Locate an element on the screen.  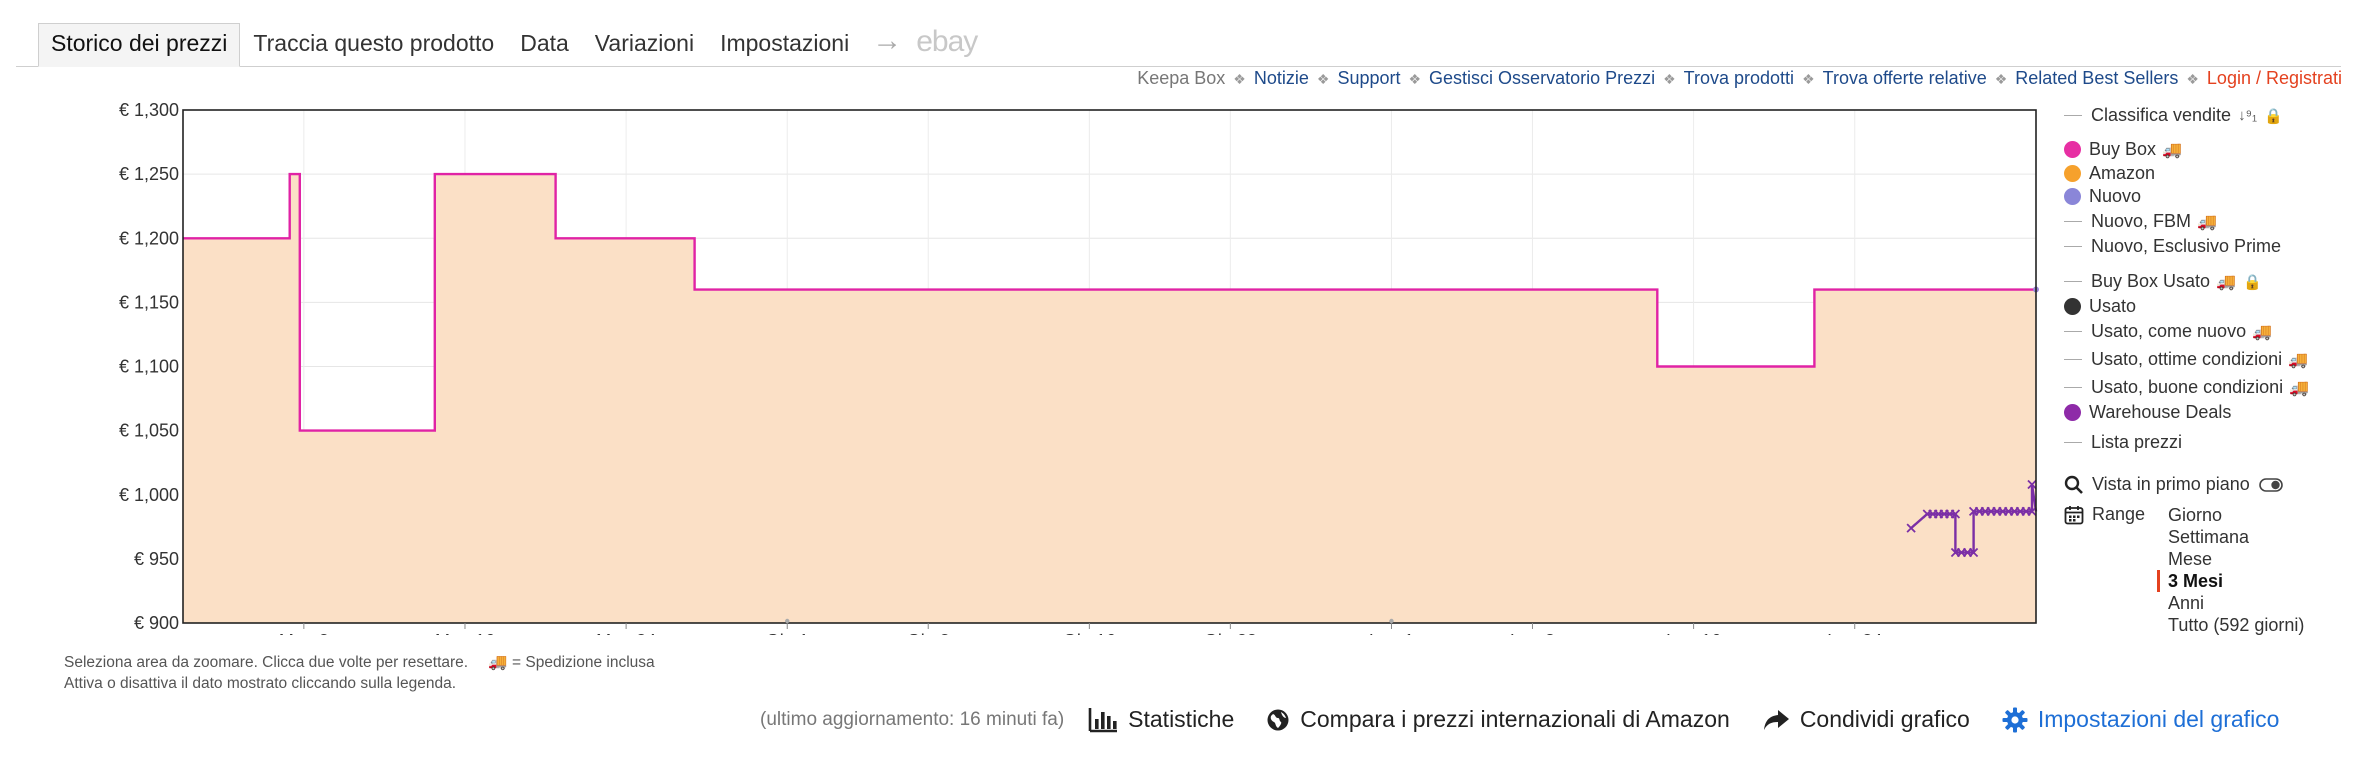
legend-label: Amazon is located at coordinates (2122, 173).